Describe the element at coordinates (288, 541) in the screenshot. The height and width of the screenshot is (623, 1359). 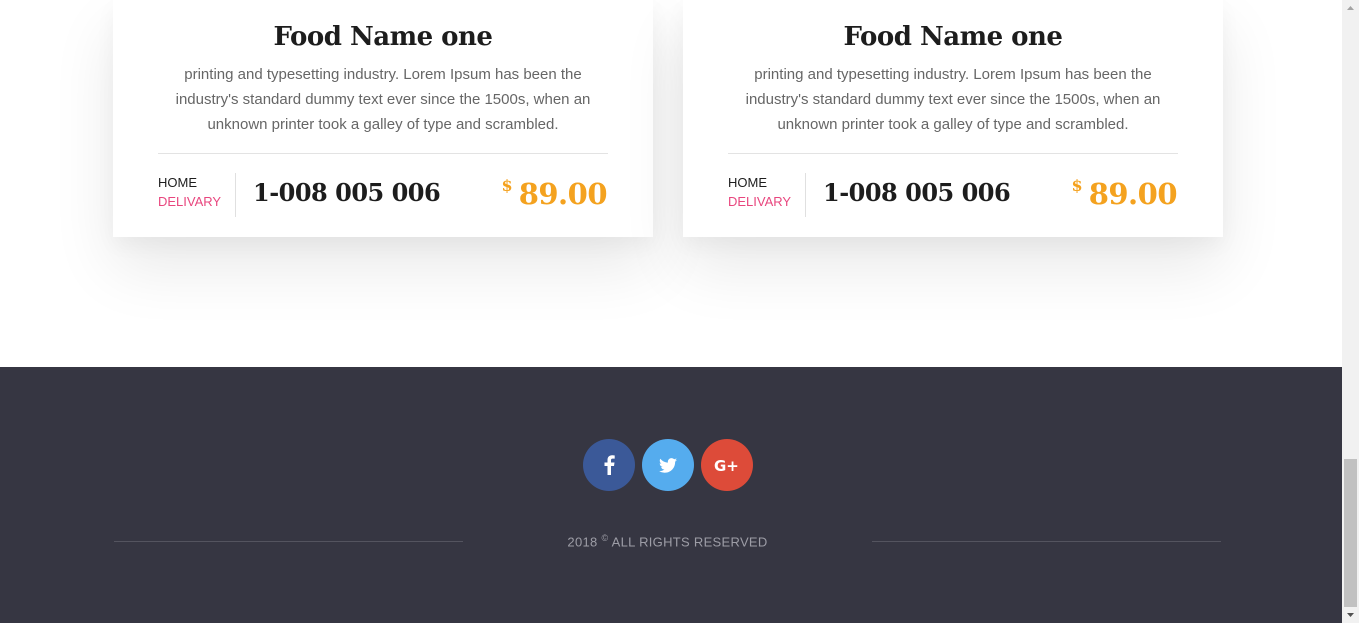
I see `footer-divider-left` at that location.